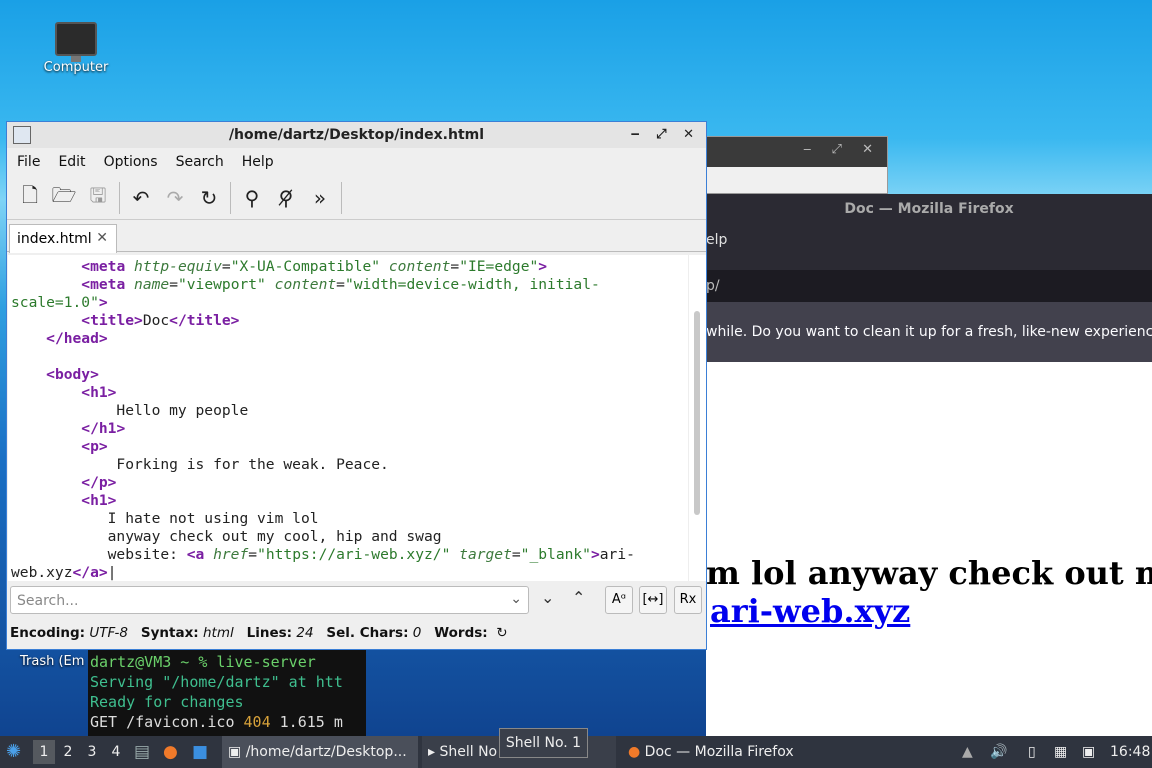 This screenshot has width=1152, height=768. What do you see at coordinates (76, 42) in the screenshot?
I see `computer-icon` at bounding box center [76, 42].